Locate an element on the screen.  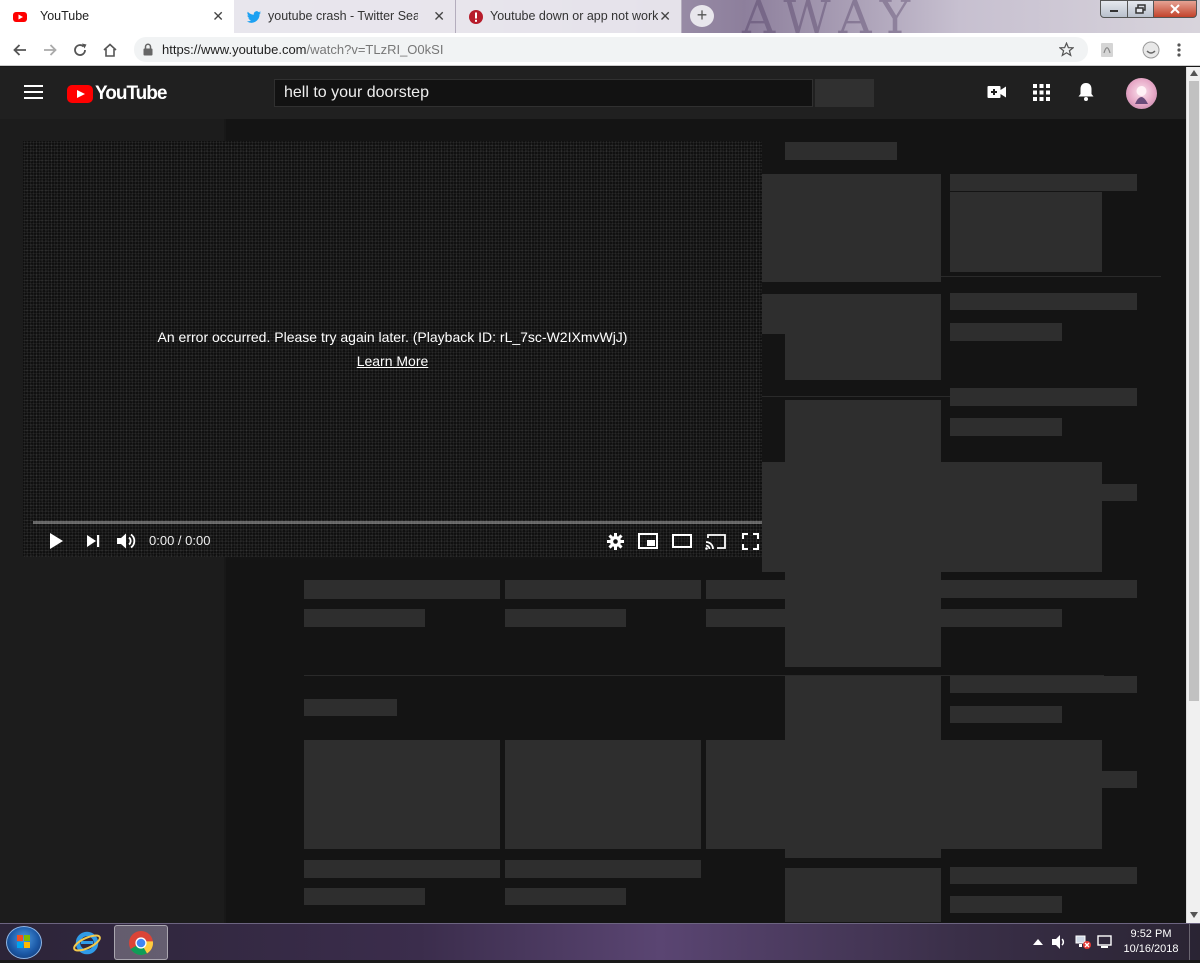
home-icon is located at coordinates (110, 50).